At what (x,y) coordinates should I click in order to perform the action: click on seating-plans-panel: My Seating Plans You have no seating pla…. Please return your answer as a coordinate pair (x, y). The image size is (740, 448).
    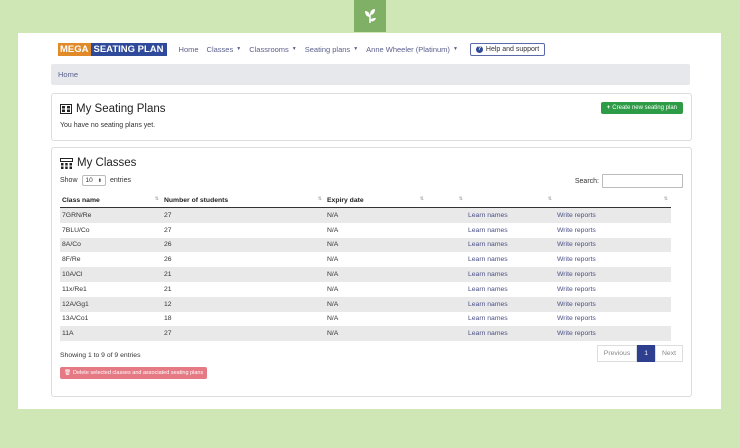
    Looking at the image, I should click on (371, 117).